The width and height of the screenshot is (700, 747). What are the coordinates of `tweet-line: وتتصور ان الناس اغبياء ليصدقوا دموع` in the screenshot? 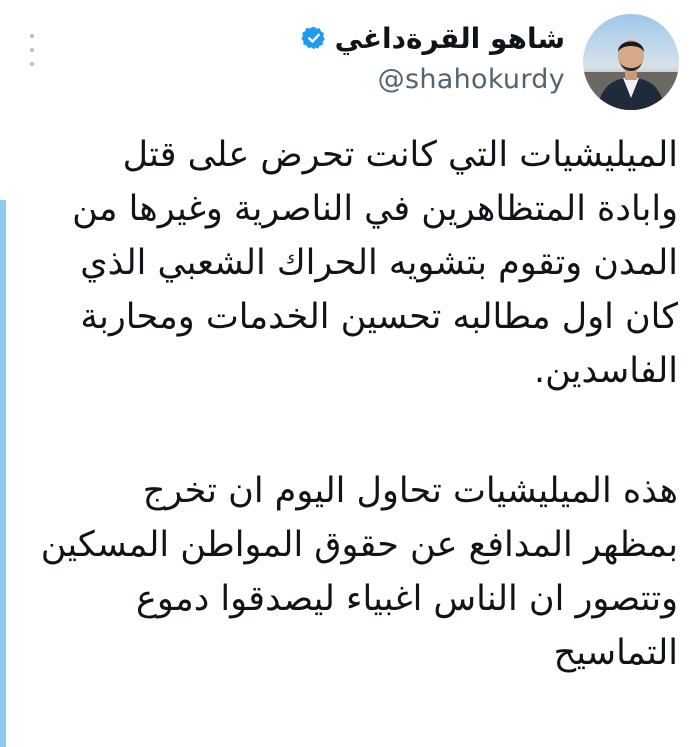 It's located at (407, 599).